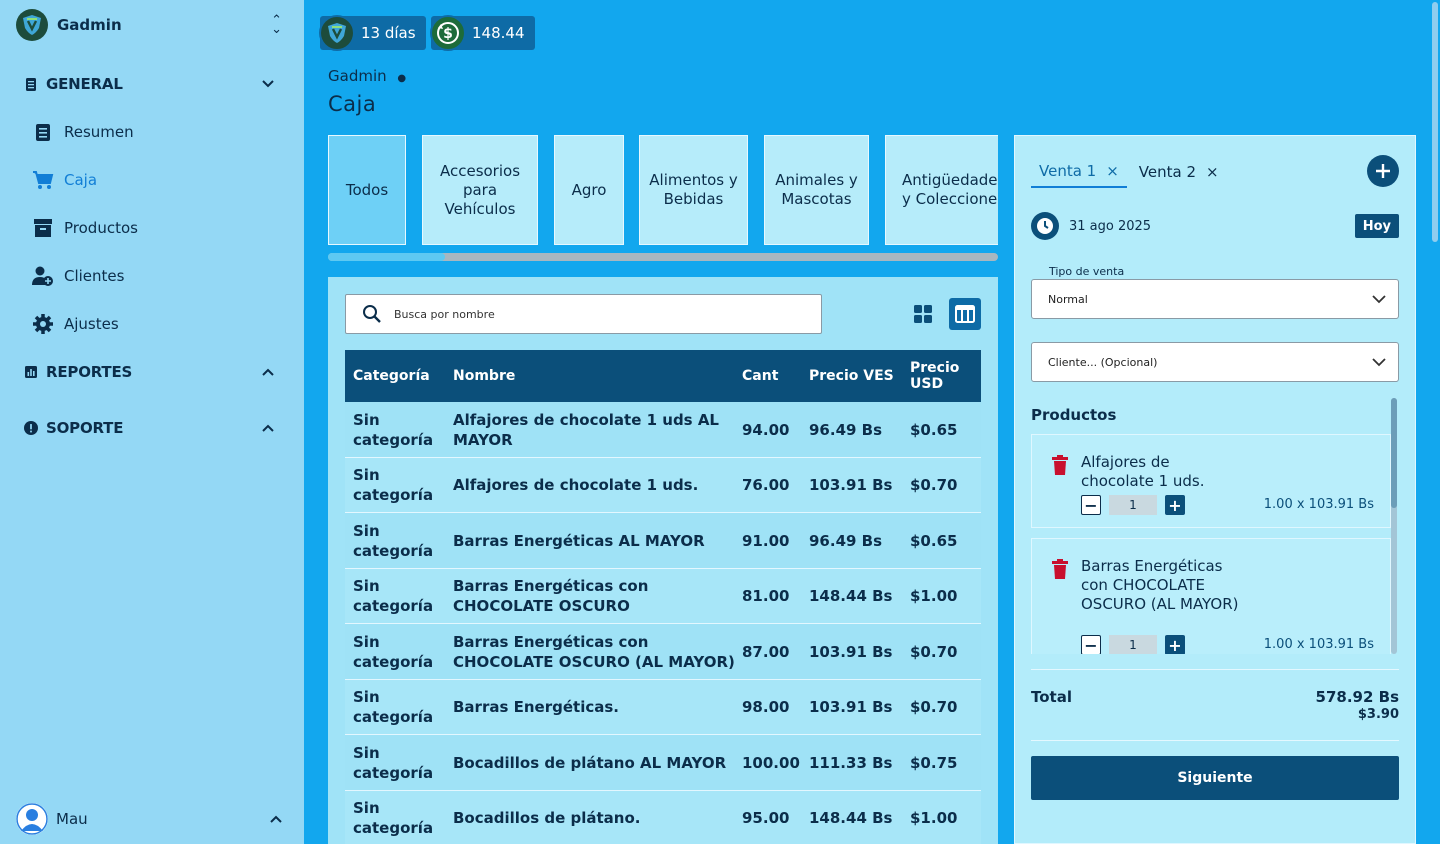  What do you see at coordinates (1215, 669) in the screenshot?
I see `divider` at bounding box center [1215, 669].